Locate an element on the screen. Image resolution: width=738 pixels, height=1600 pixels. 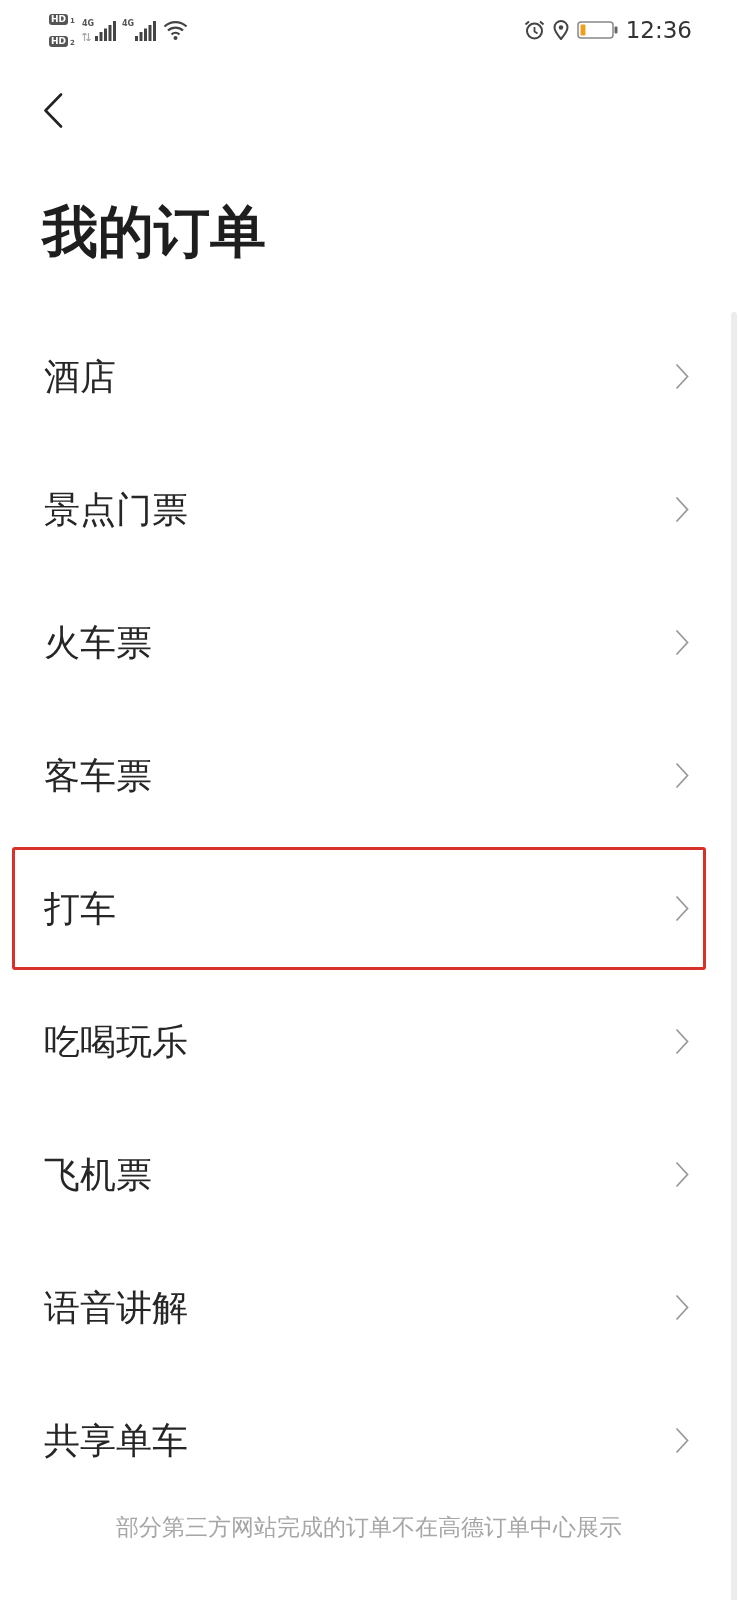
order-category-item: 共享单车 is located at coordinates (359, 1440).